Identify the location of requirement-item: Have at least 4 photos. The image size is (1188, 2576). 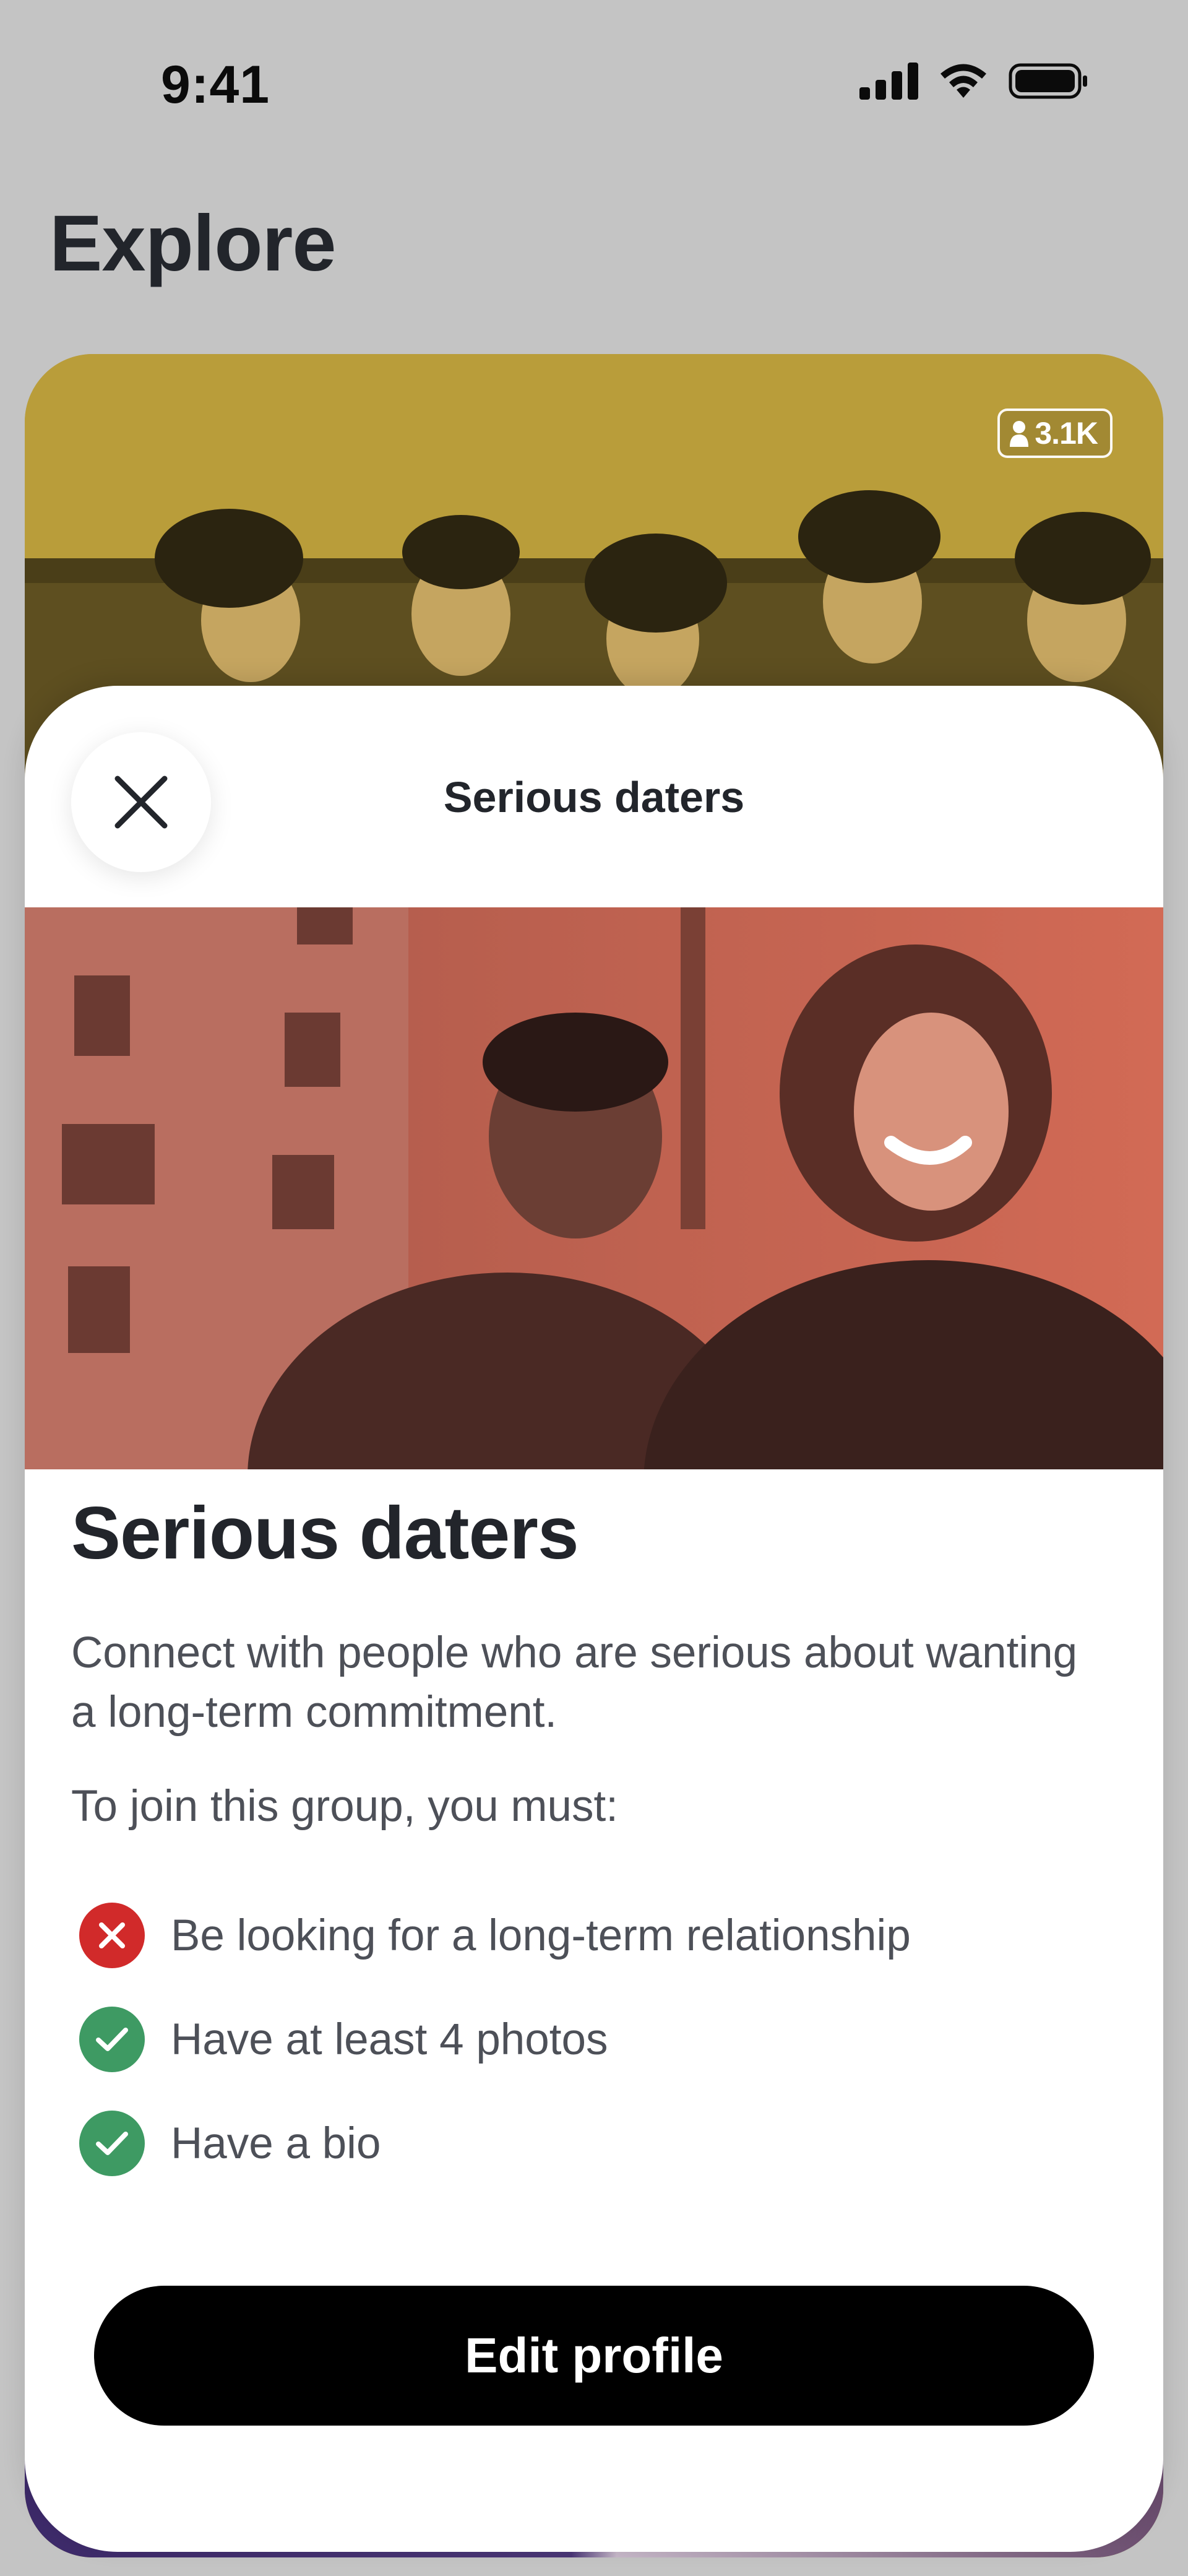
(495, 2039).